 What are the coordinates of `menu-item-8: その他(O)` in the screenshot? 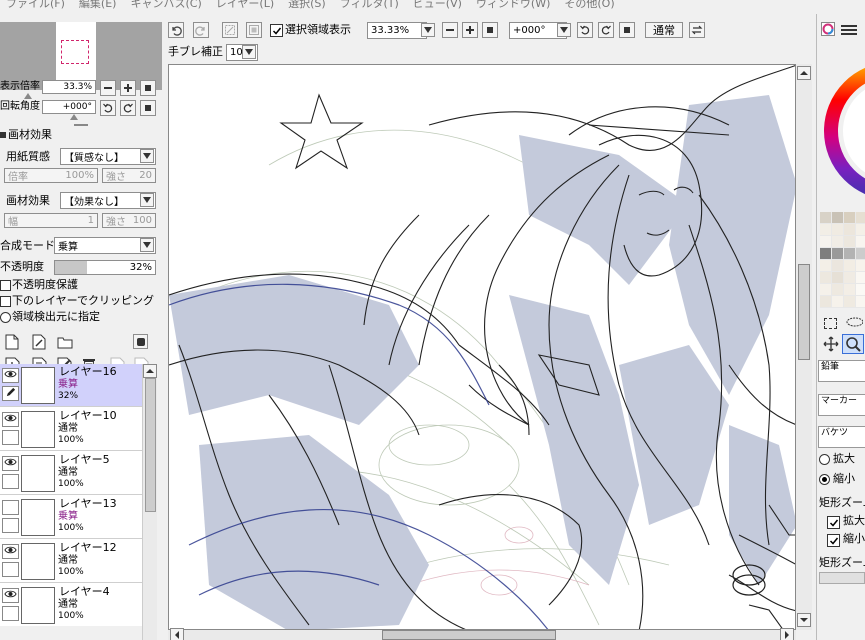 It's located at (590, 7).